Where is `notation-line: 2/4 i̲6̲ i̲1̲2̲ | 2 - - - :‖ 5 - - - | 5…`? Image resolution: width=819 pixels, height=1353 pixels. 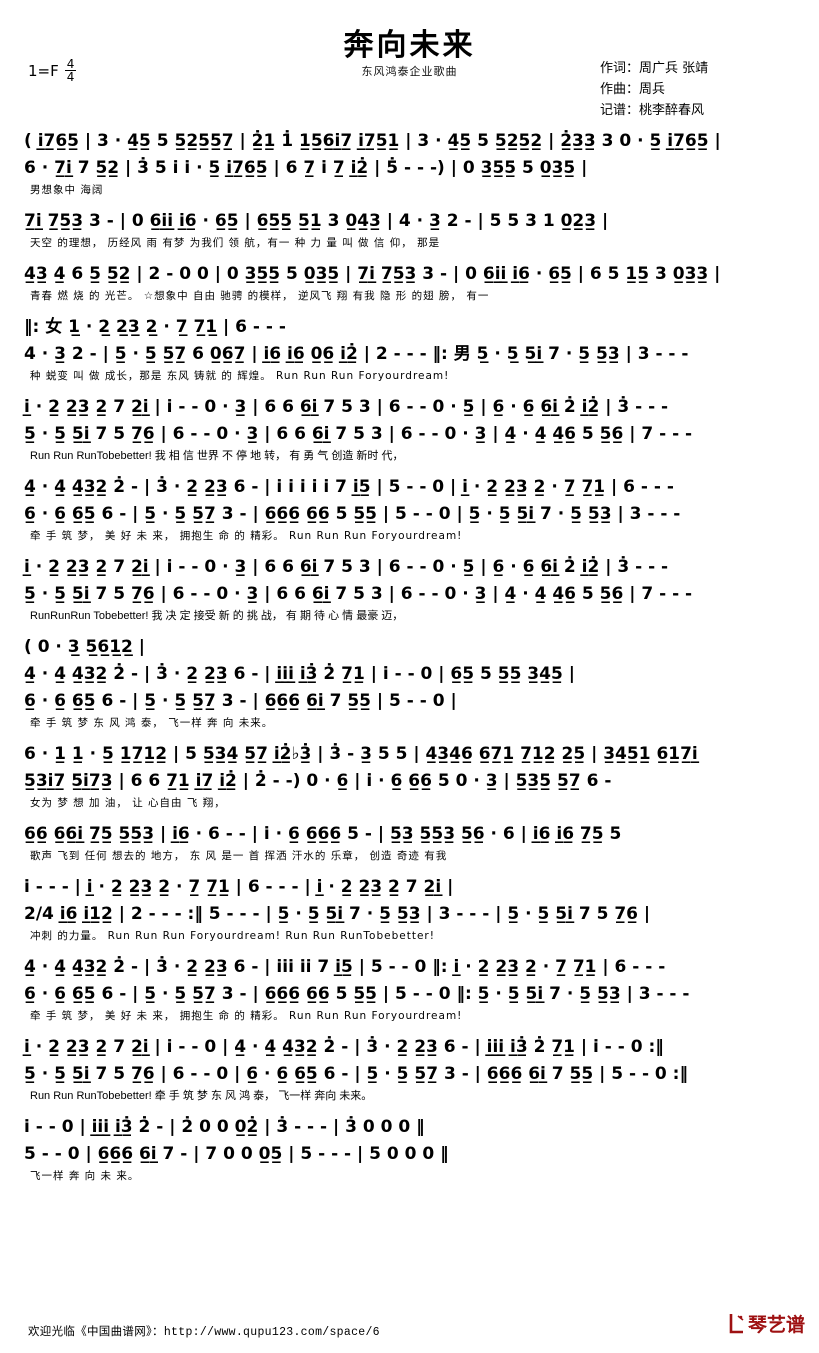 notation-line: 2/4 i̲6̲ i̲1̲2̲ | 2 - - - :‖ 5 - - - | 5… is located at coordinates (337, 914).